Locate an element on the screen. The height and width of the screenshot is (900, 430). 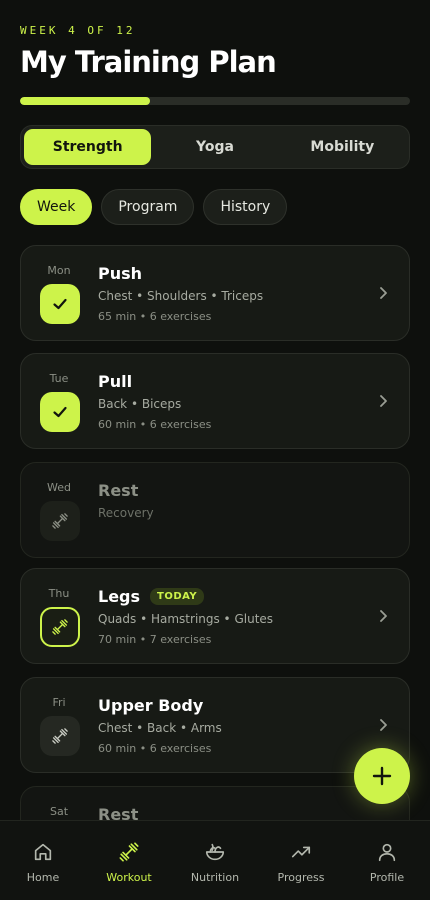
tab-label: Home is located at coordinates (43, 877).